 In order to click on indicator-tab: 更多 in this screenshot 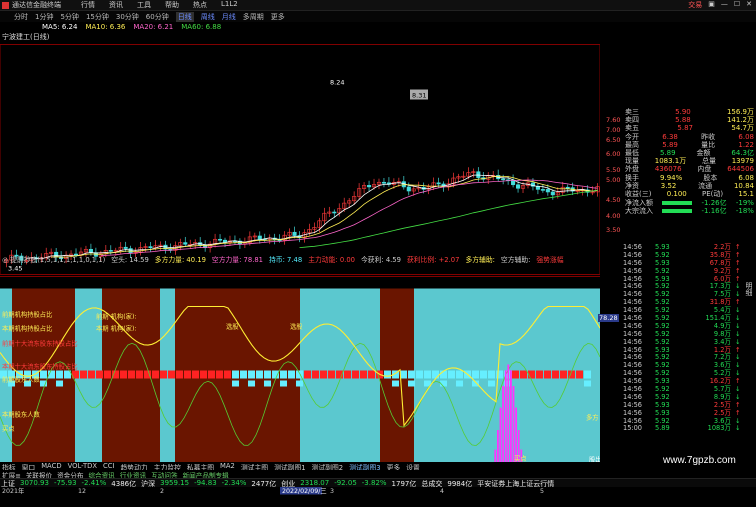, I will do `click(394, 466)`.